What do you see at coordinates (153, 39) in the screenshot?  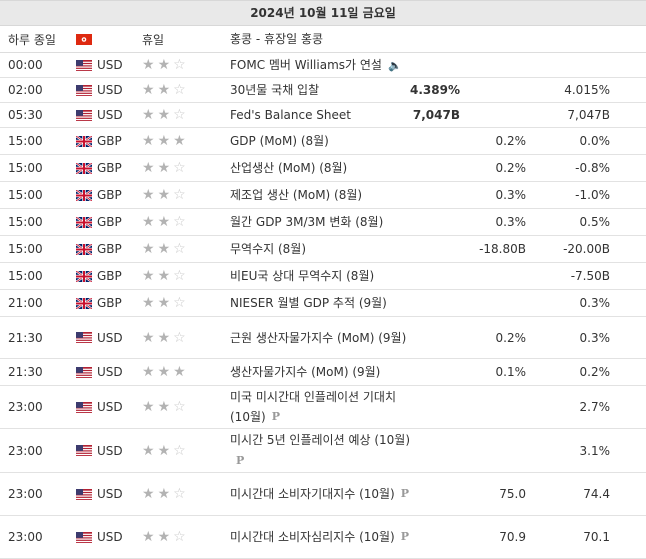 I see `holiday-type: 휴일` at bounding box center [153, 39].